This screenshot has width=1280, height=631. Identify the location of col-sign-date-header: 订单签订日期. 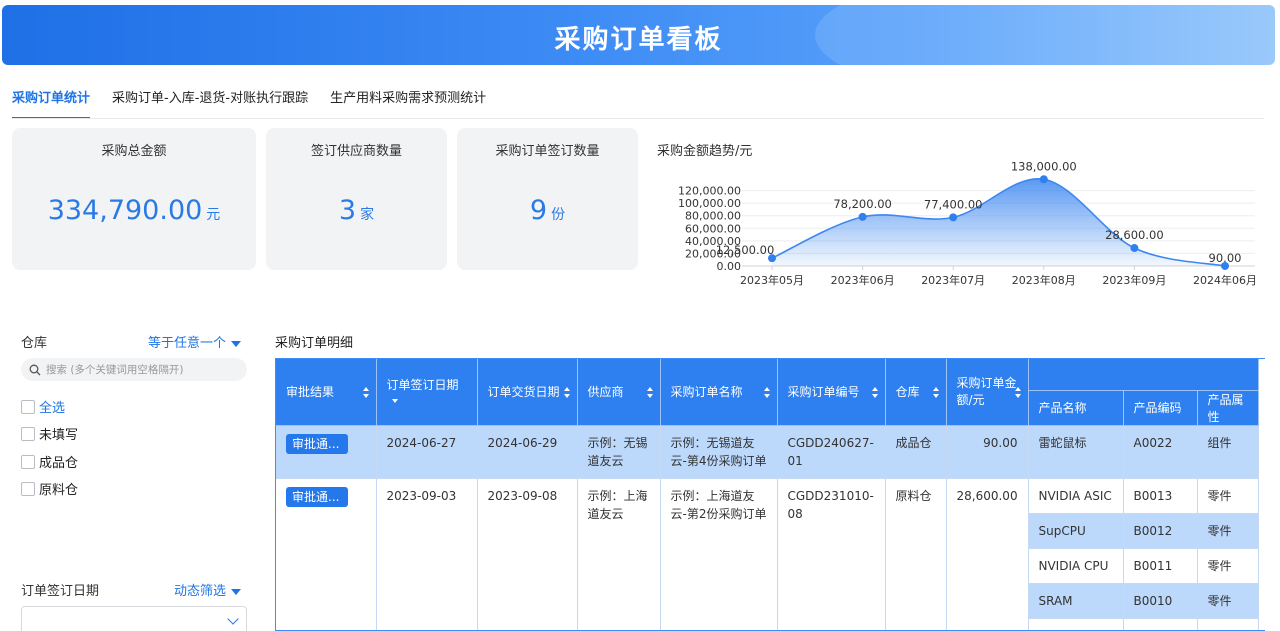
(427, 392).